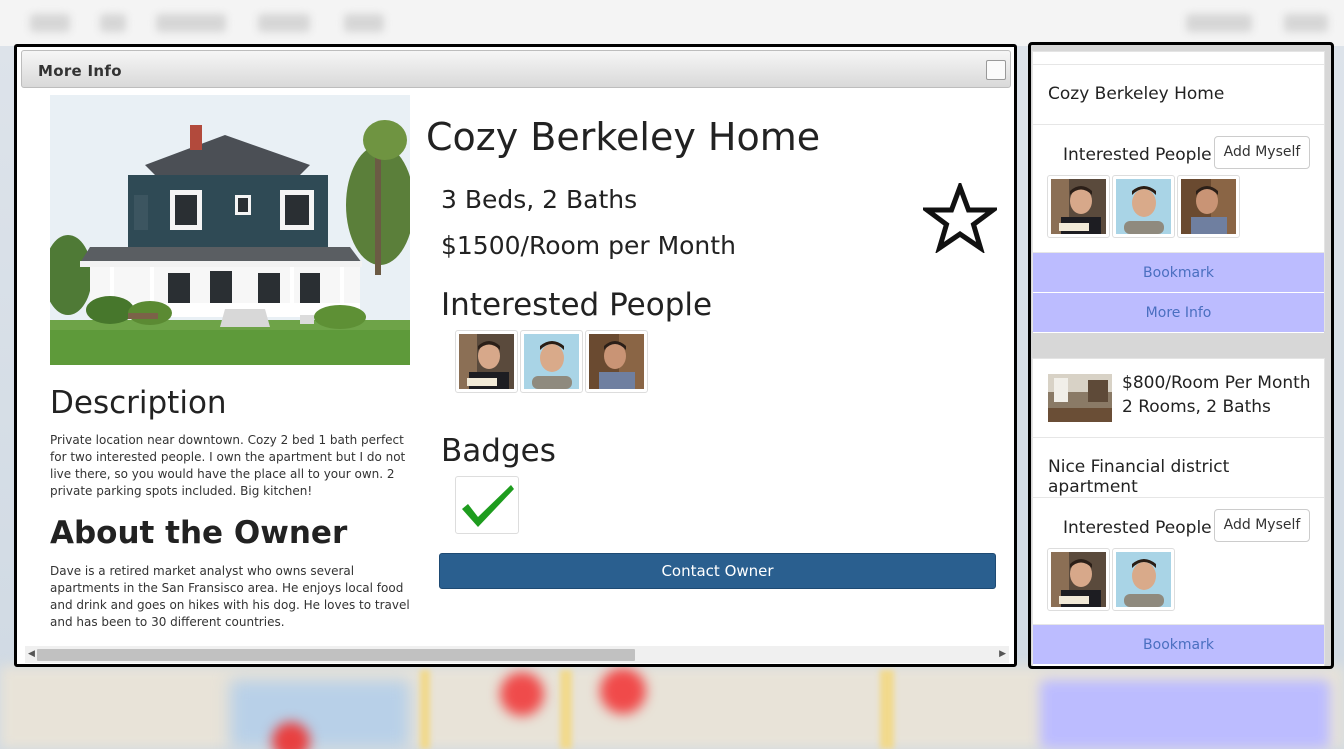 Image resolution: width=1344 pixels, height=749 pixels. What do you see at coordinates (138, 403) in the screenshot?
I see `description-heading: Description` at bounding box center [138, 403].